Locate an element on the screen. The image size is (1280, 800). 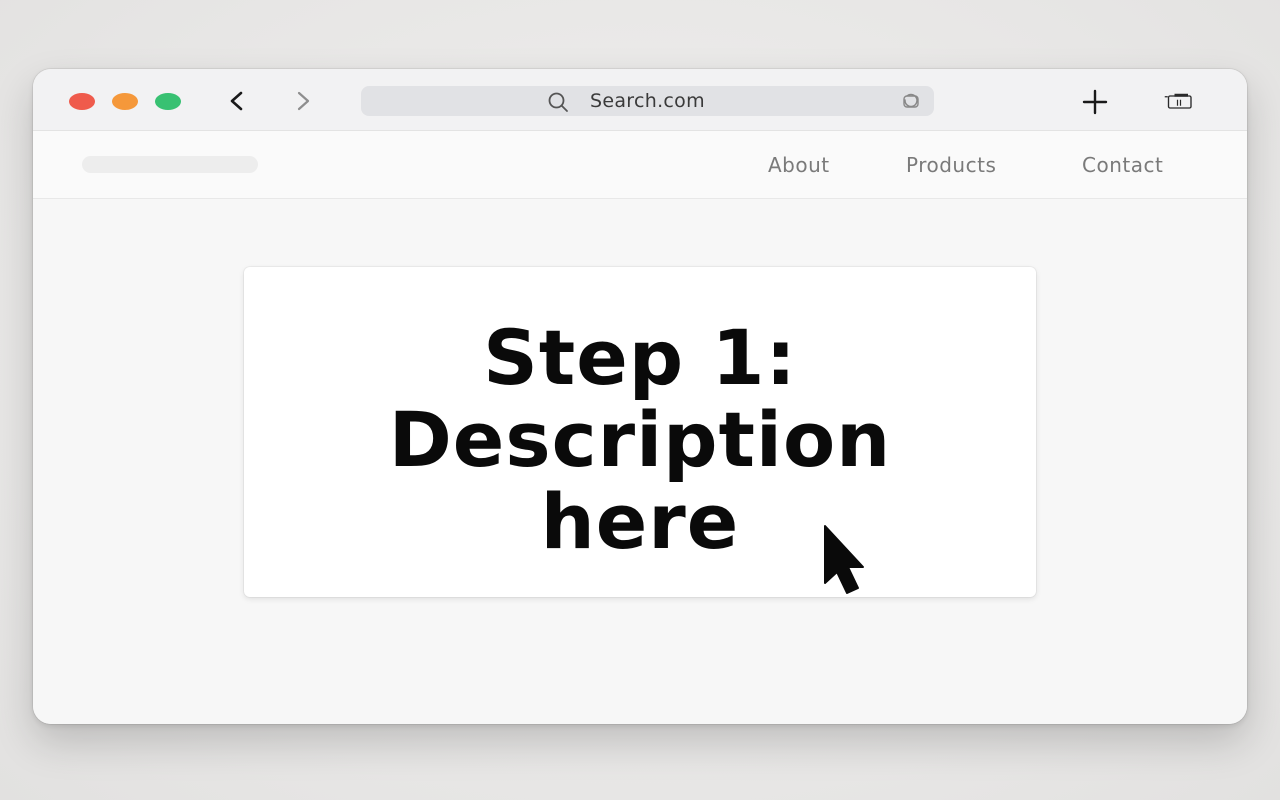
tab-overview-button is located at coordinates (1179, 102).